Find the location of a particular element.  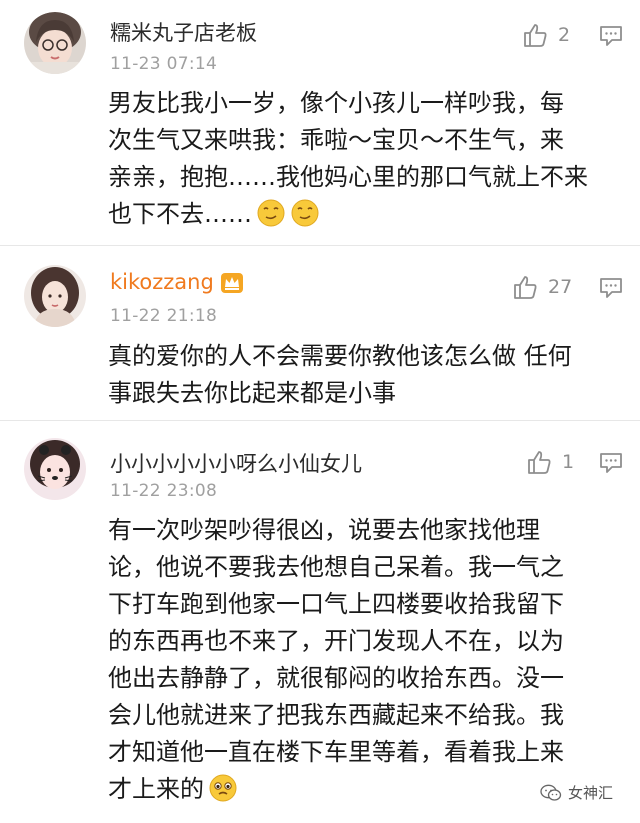

like-button: 1 is located at coordinates (550, 462).